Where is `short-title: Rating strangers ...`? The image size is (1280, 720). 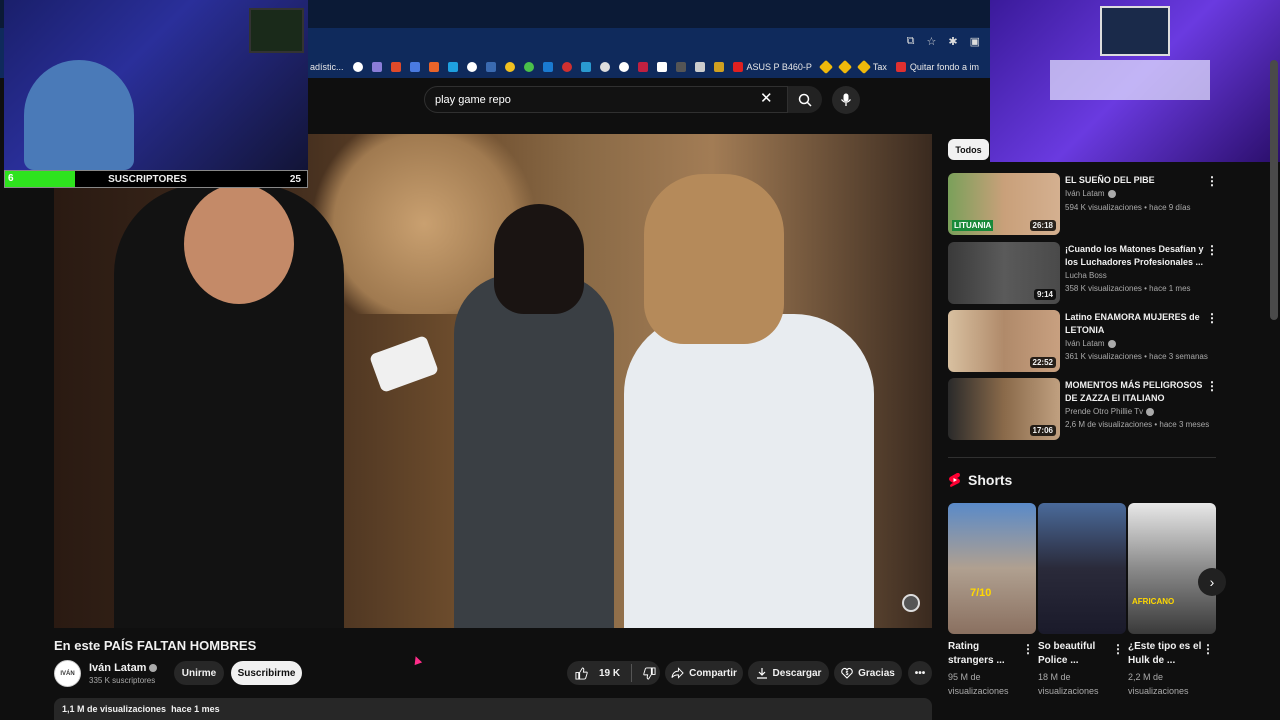
short-title: Rating strangers ... is located at coordinates (986, 654).